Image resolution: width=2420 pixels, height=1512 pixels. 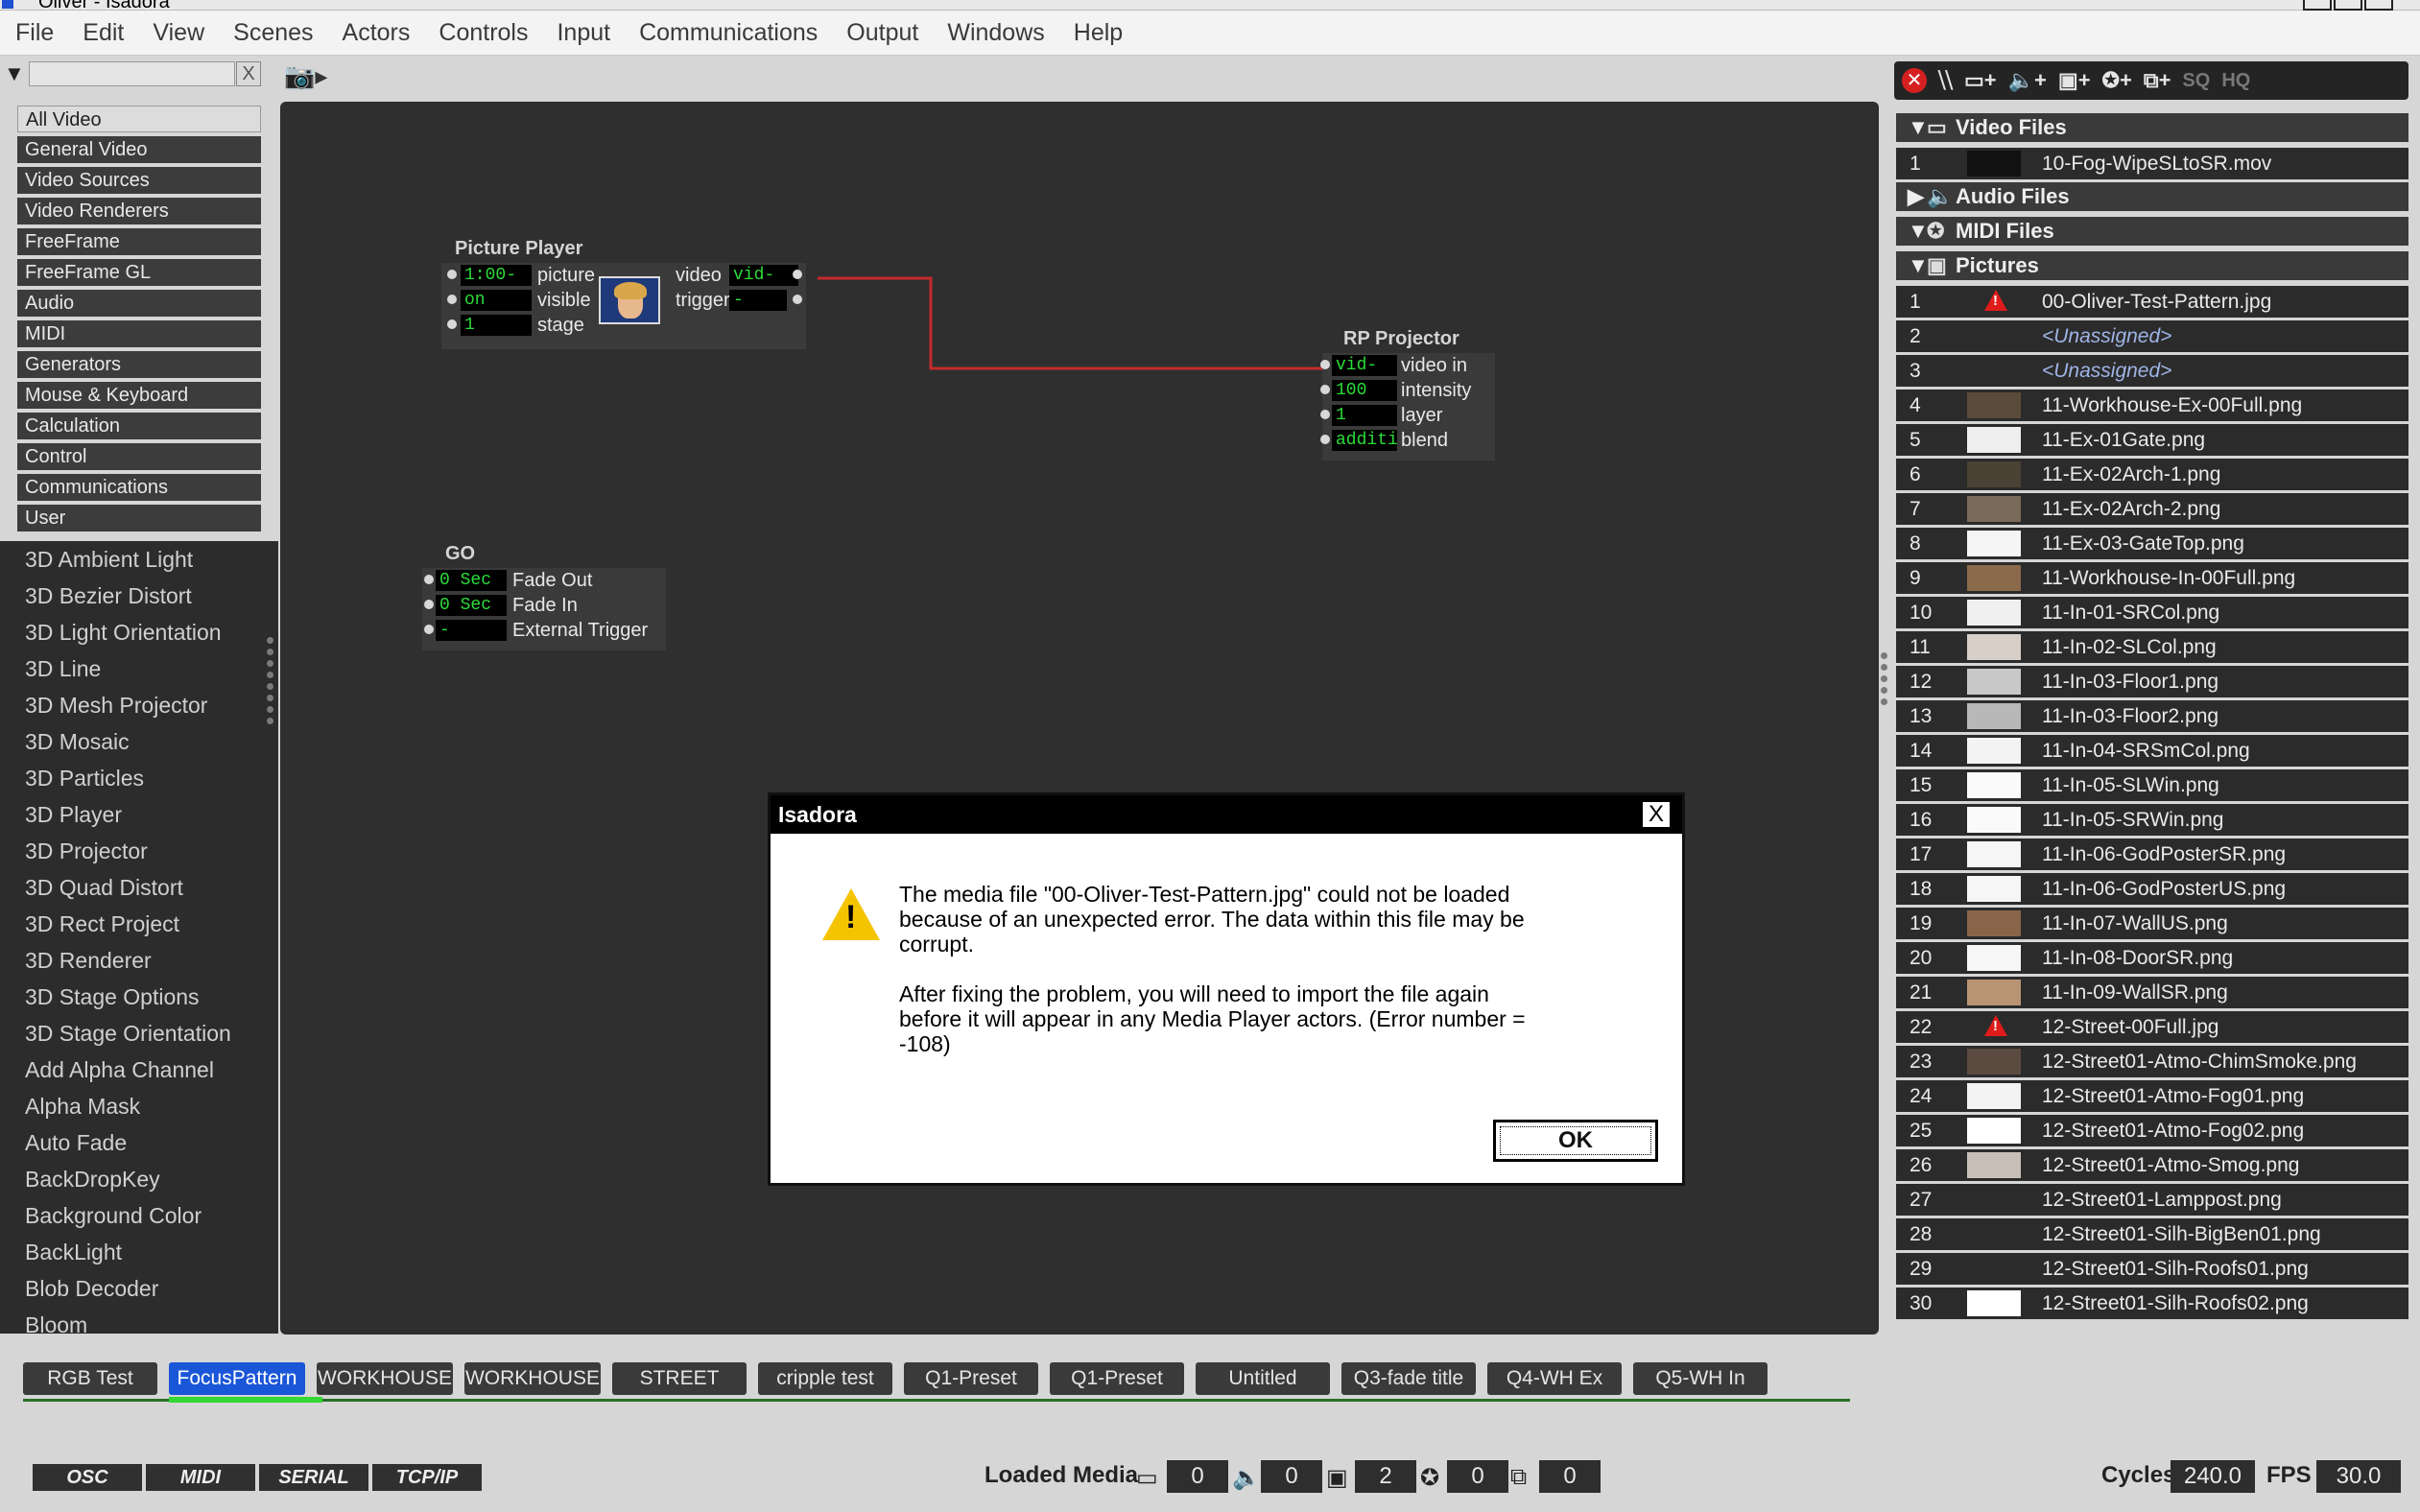 What do you see at coordinates (248, 73) in the screenshot?
I see `clear-search-button: X` at bounding box center [248, 73].